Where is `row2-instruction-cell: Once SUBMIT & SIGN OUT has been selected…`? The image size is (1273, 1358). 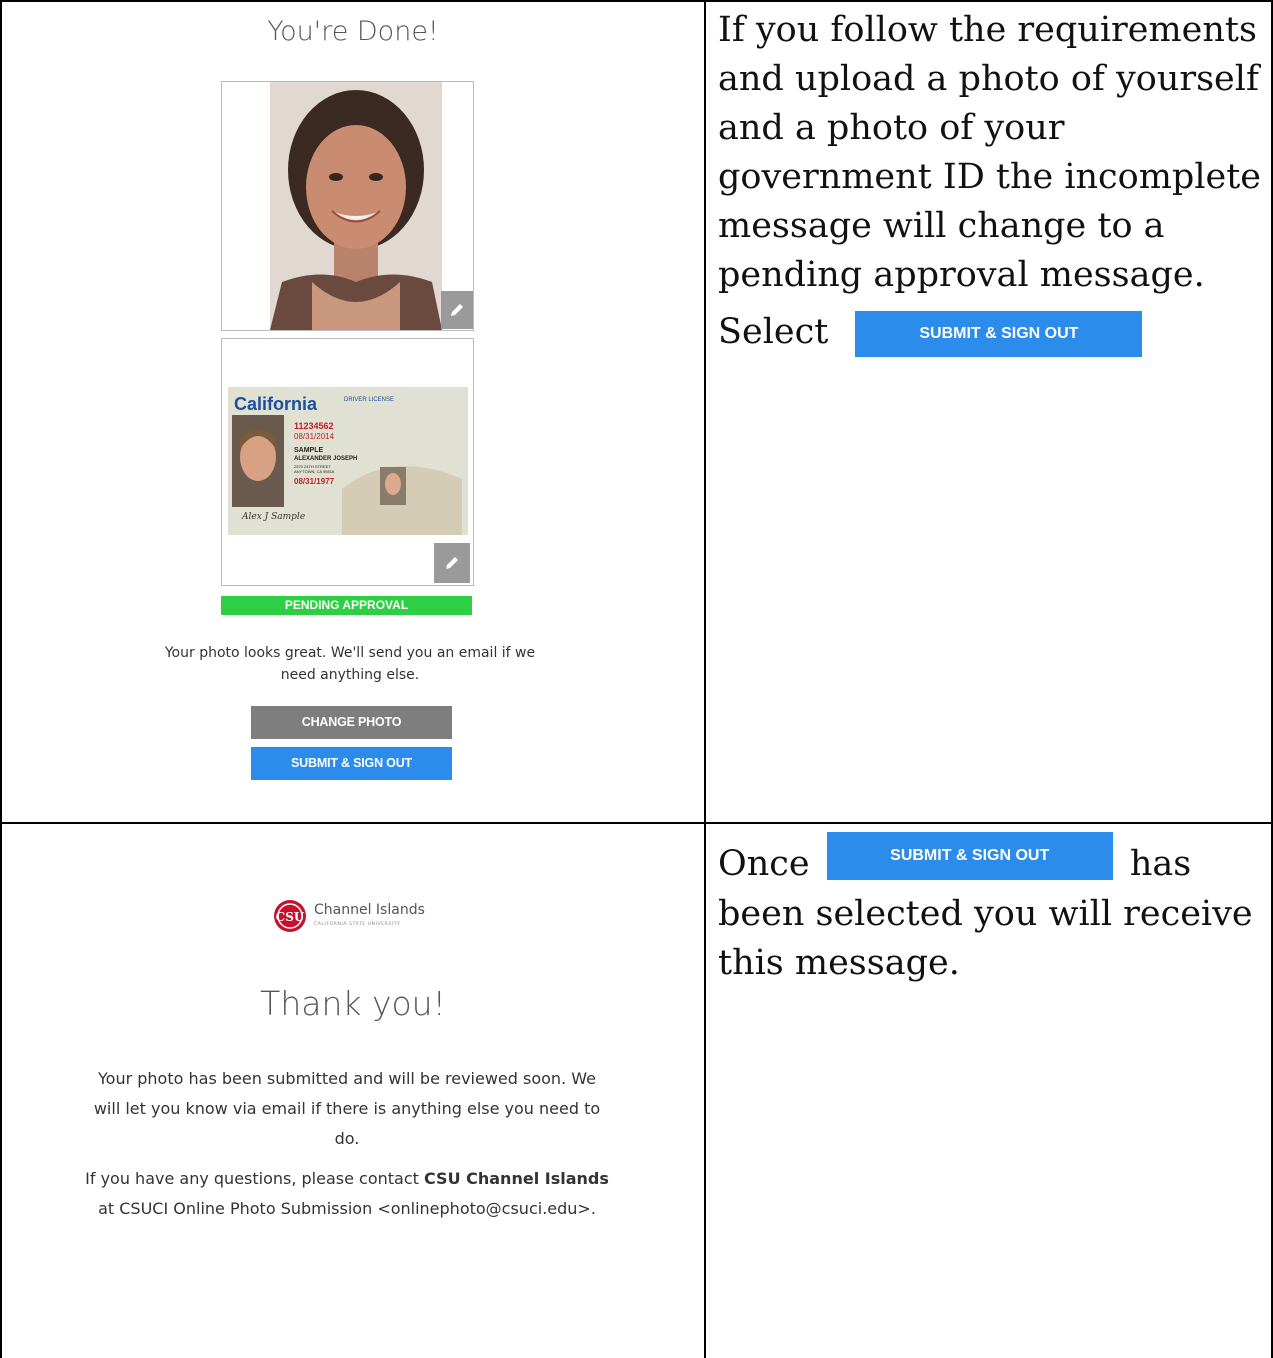
row2-instruction-cell: Once SUBMIT & SIGN OUT has been selected… is located at coordinates (990, 909).